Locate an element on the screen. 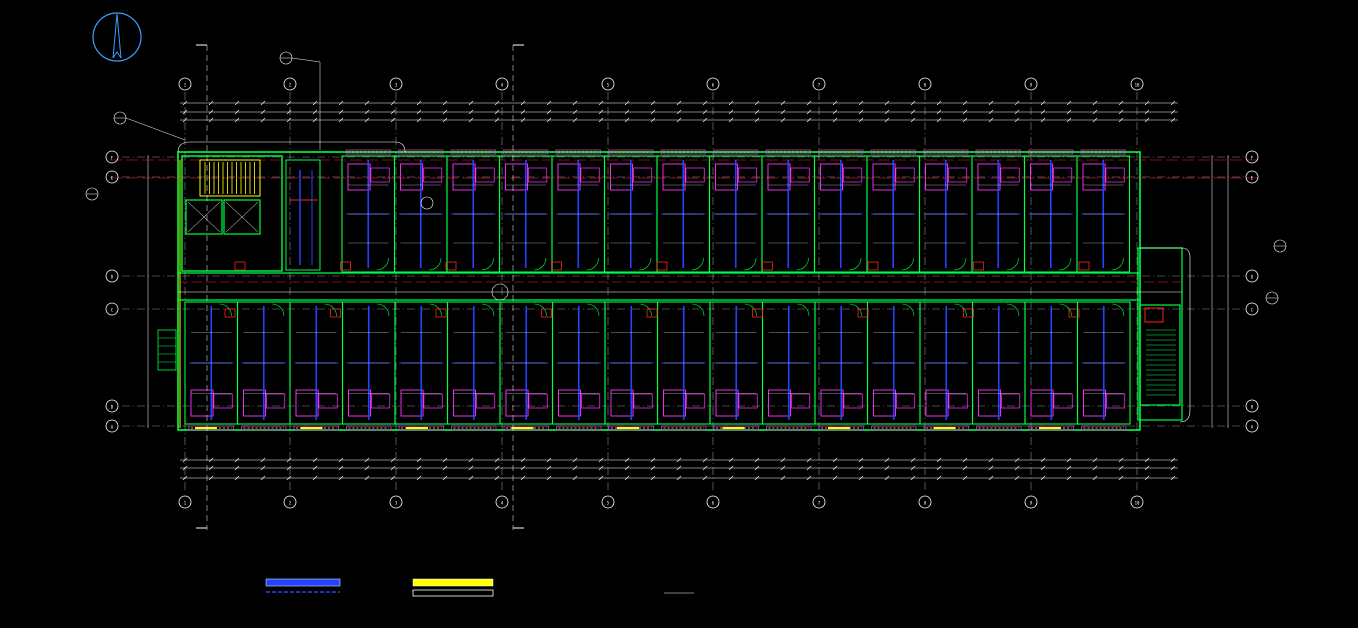  axis-bubble-row-D-left: D is located at coordinates (112, 276).